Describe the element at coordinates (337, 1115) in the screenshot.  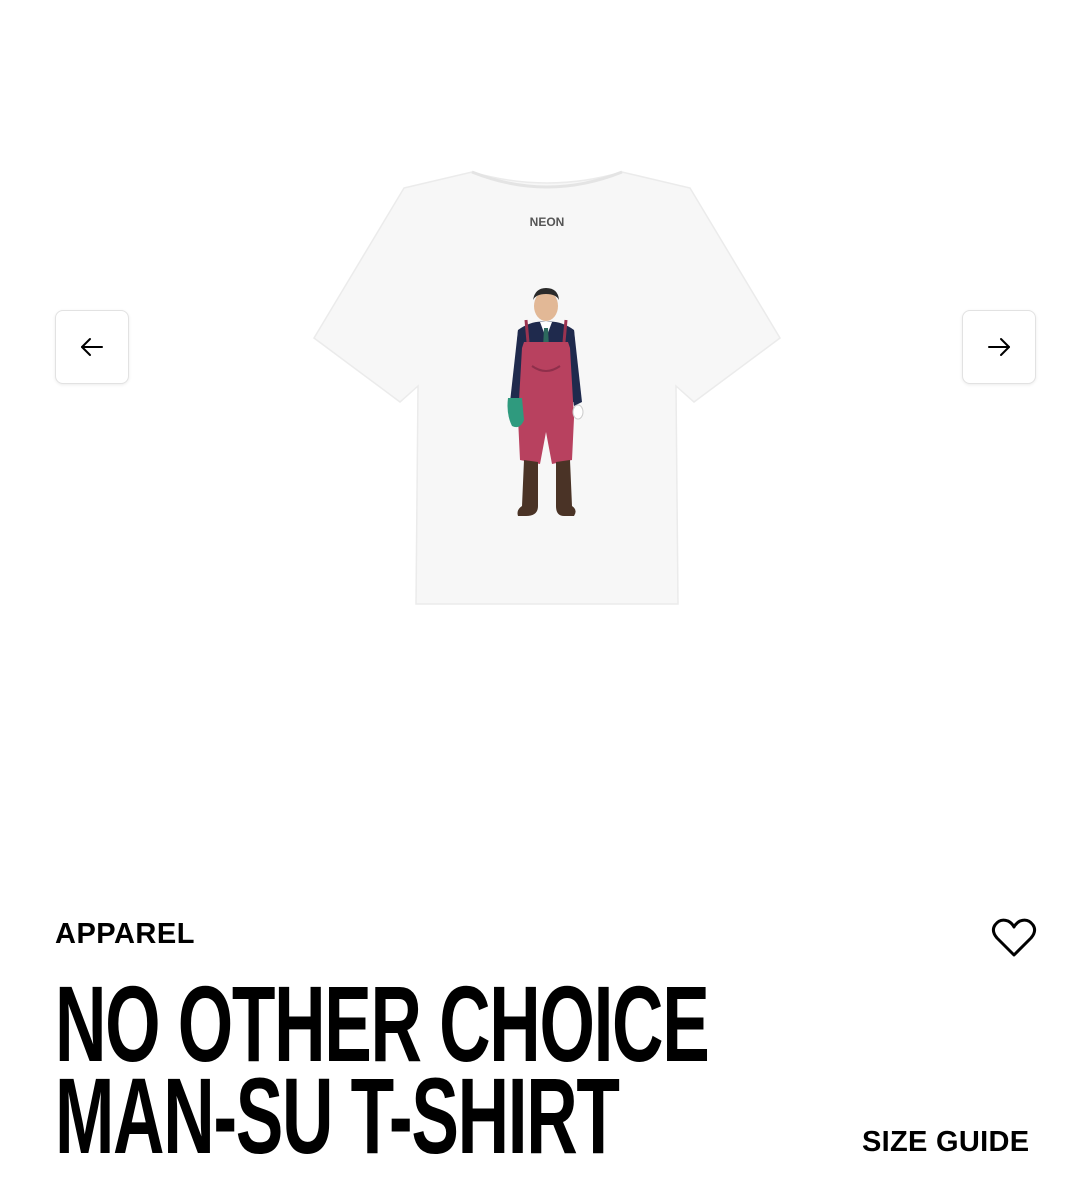
I see `product-title-line-2: MAN-SU T-SHIRT` at that location.